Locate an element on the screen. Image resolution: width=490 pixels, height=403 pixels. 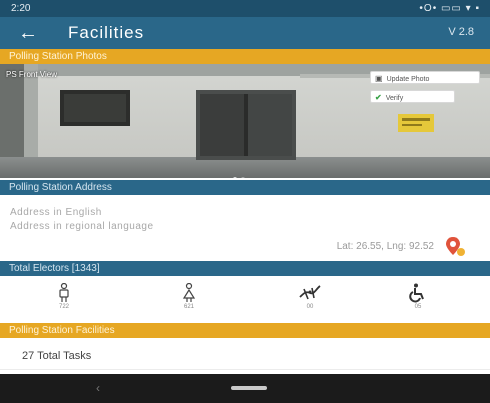
facilities-section-header: Polling Station Facilities is located at coordinates (245, 330).